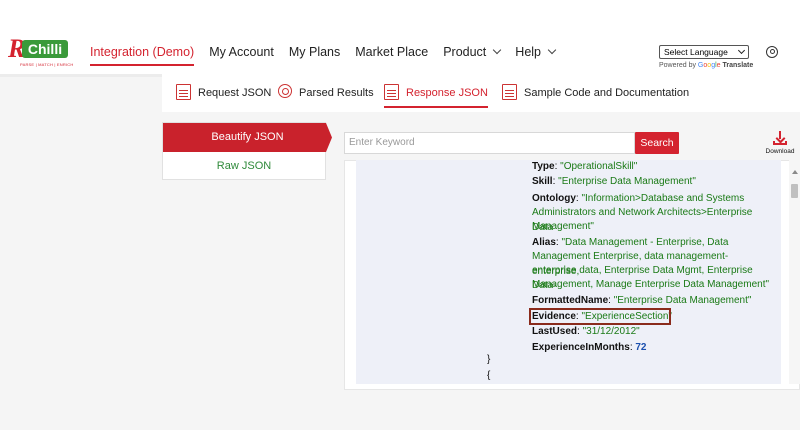 The height and width of the screenshot is (430, 800). What do you see at coordinates (528, 52) in the screenshot?
I see `nav-label: Help` at bounding box center [528, 52].